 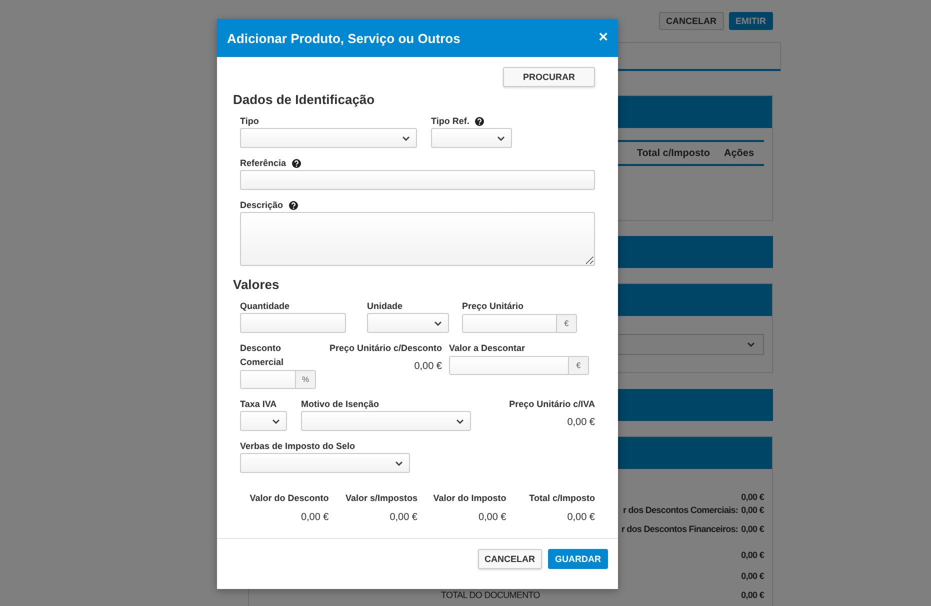 I want to click on summary-label: r dos Descontos Financeiros:, so click(x=679, y=529).